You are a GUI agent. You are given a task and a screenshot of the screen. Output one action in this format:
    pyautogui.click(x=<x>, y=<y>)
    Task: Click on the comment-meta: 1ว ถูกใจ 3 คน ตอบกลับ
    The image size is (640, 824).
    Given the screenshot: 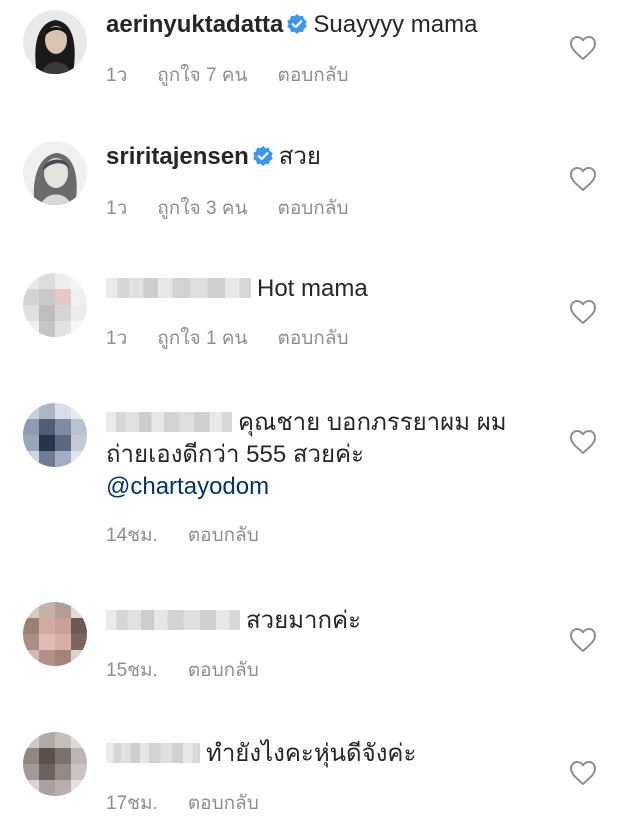 What is the action you would take?
    pyautogui.click(x=242, y=208)
    